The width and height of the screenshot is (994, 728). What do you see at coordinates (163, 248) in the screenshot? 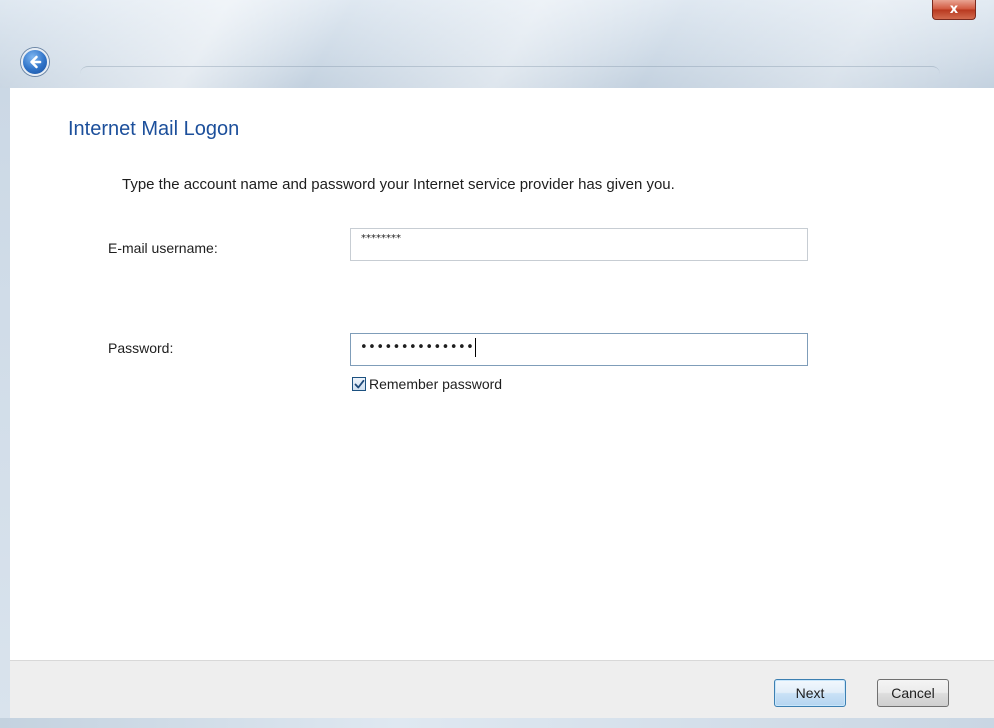
I see `username-label: E-mail username:` at bounding box center [163, 248].